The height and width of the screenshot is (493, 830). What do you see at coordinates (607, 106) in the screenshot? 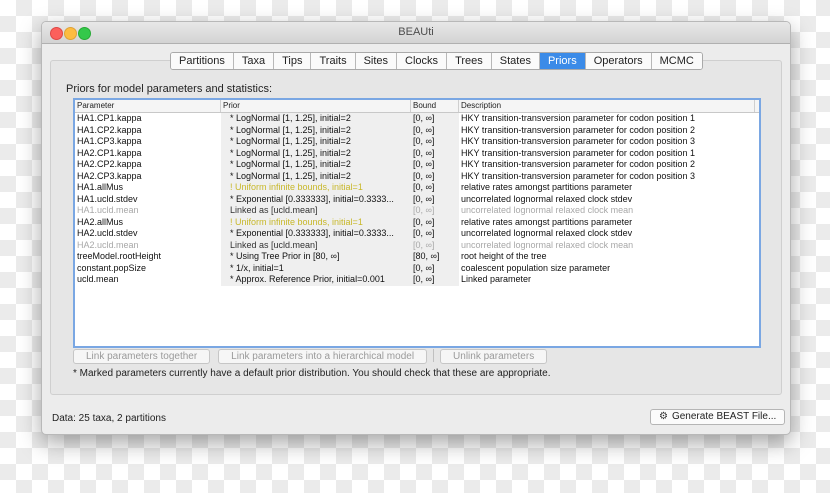
I see `column-header-description: Description` at bounding box center [607, 106].